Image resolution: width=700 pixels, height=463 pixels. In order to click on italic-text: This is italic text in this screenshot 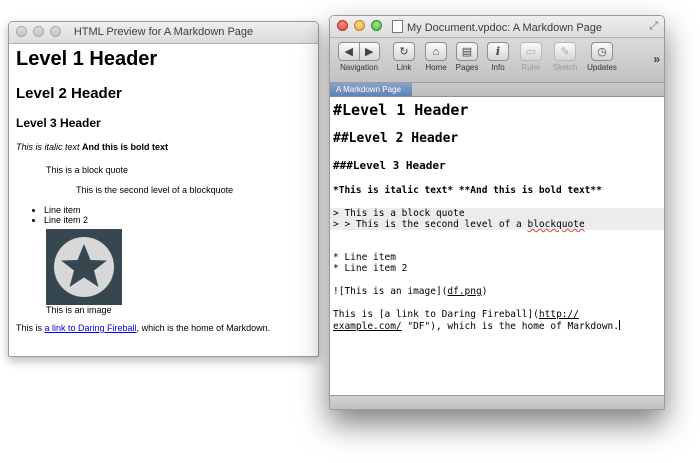, I will do `click(48, 147)`.